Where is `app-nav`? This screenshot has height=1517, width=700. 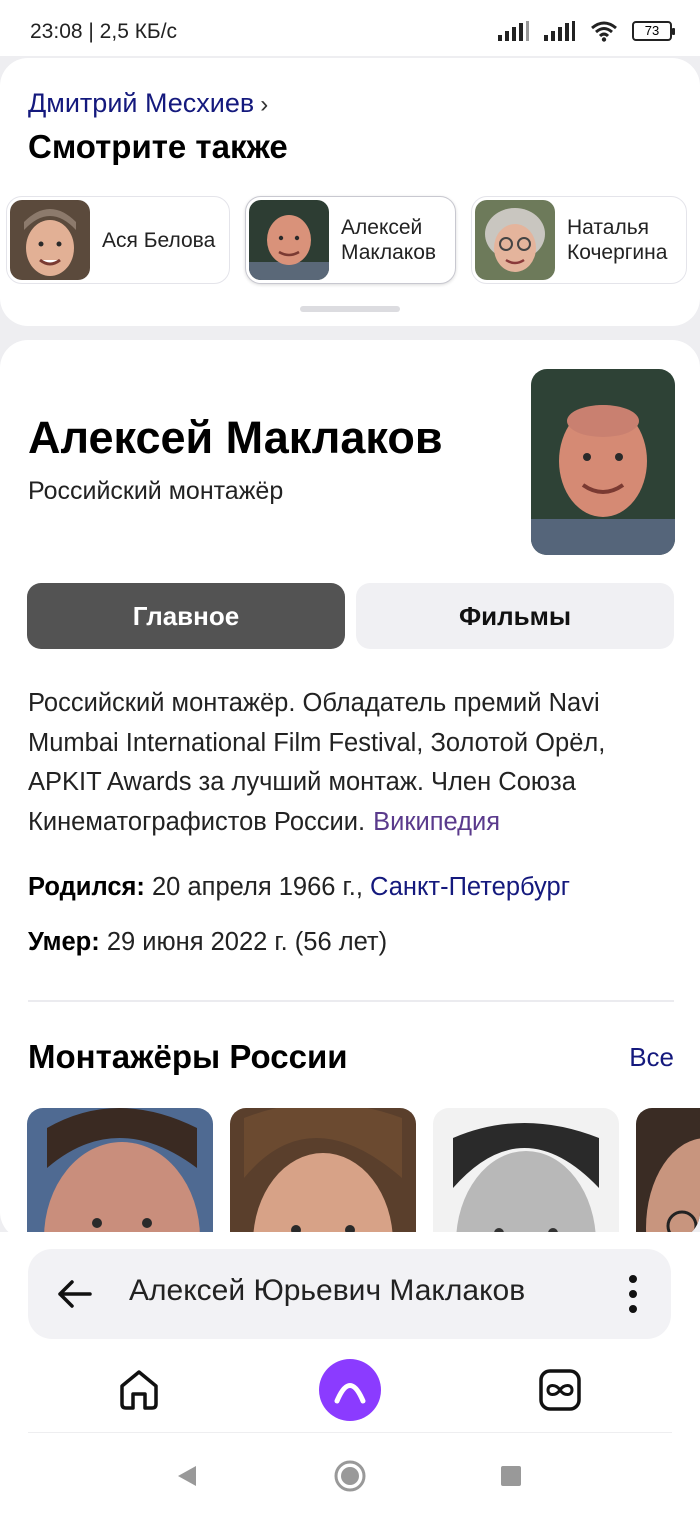 app-nav is located at coordinates (350, 1392).